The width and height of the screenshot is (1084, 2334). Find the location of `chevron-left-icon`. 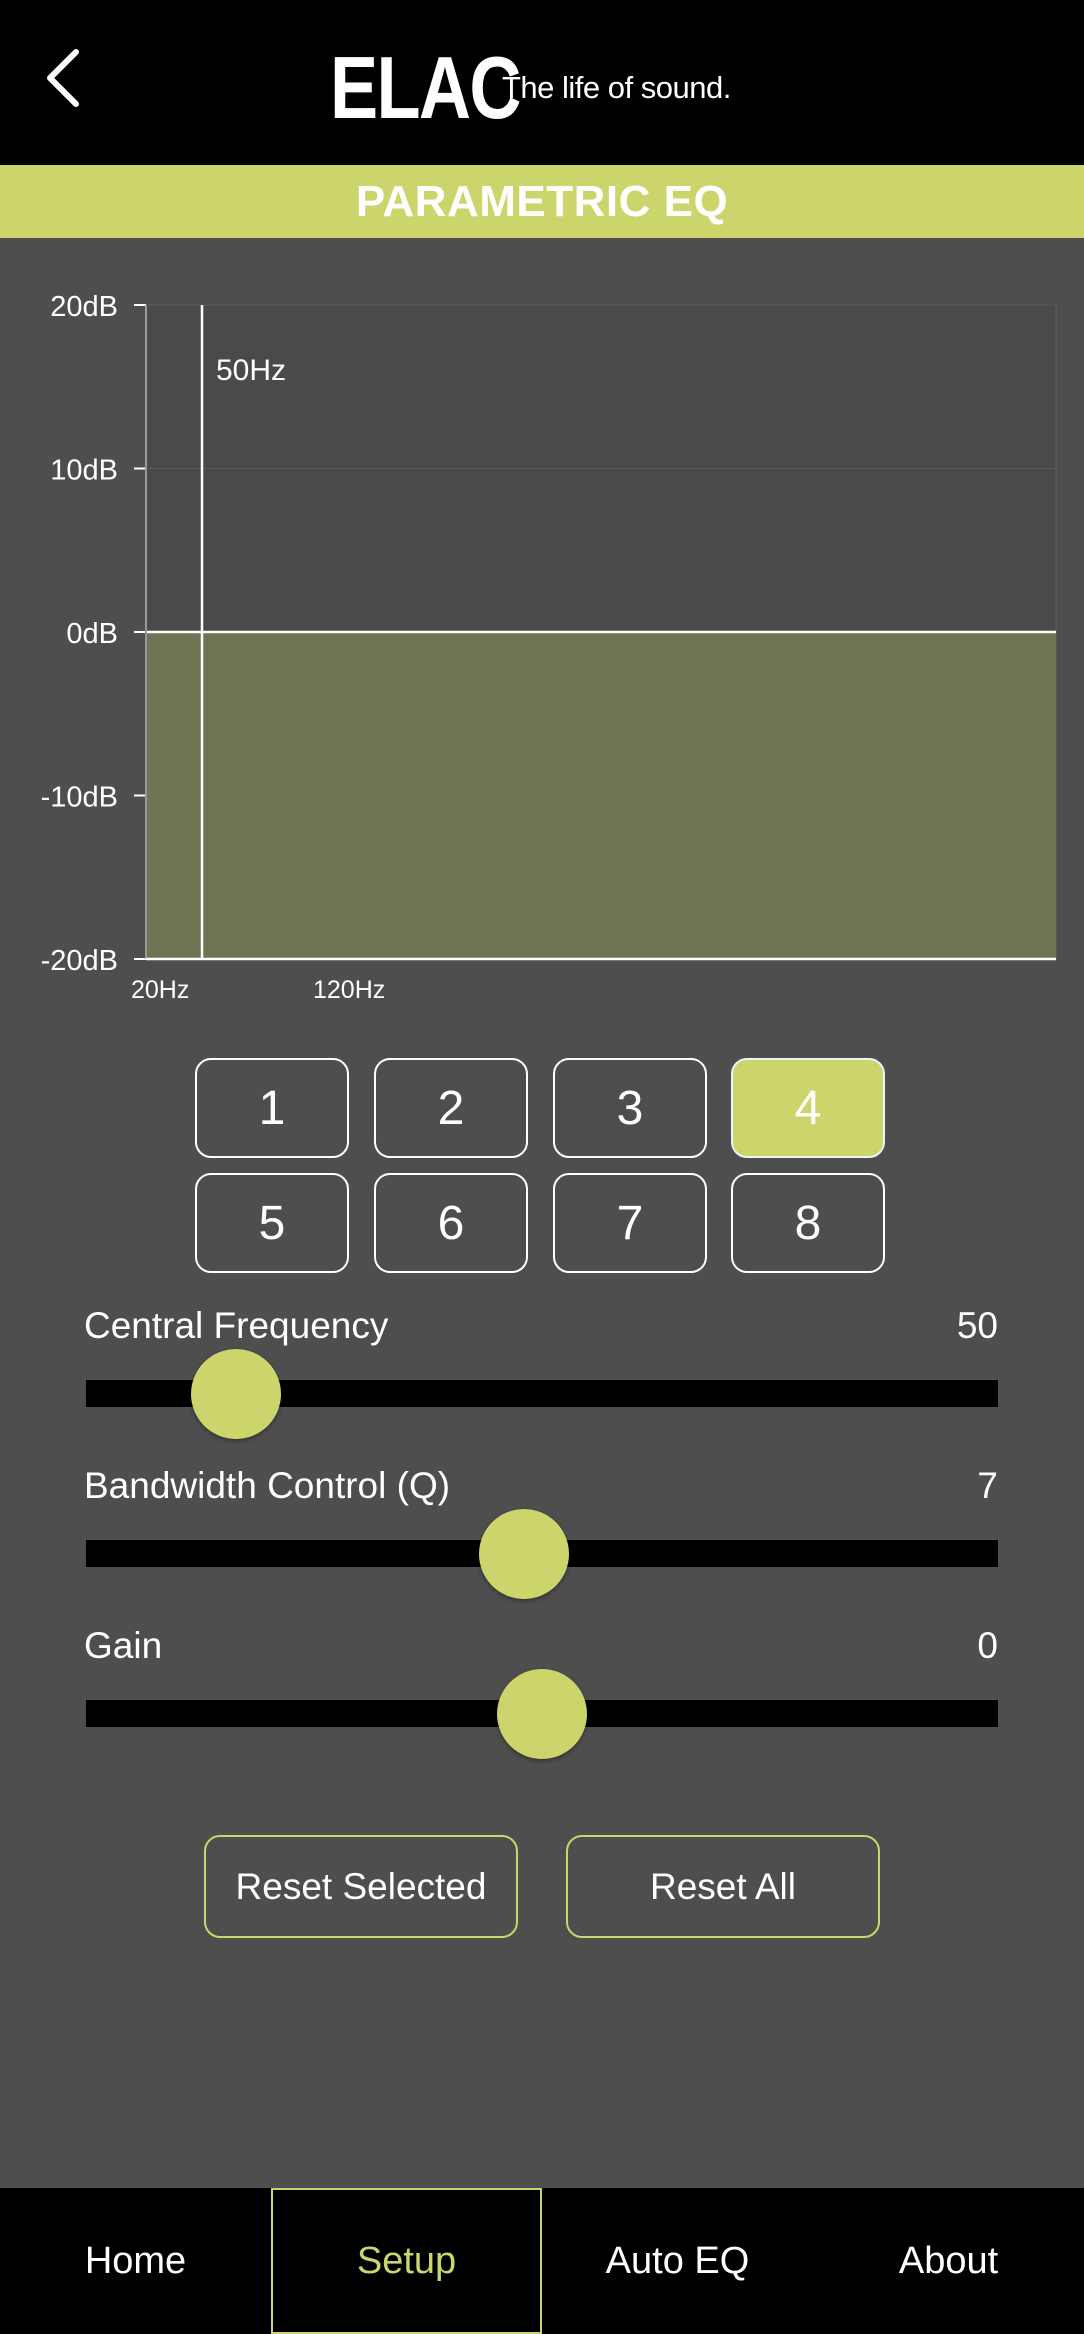

chevron-left-icon is located at coordinates (63, 78).